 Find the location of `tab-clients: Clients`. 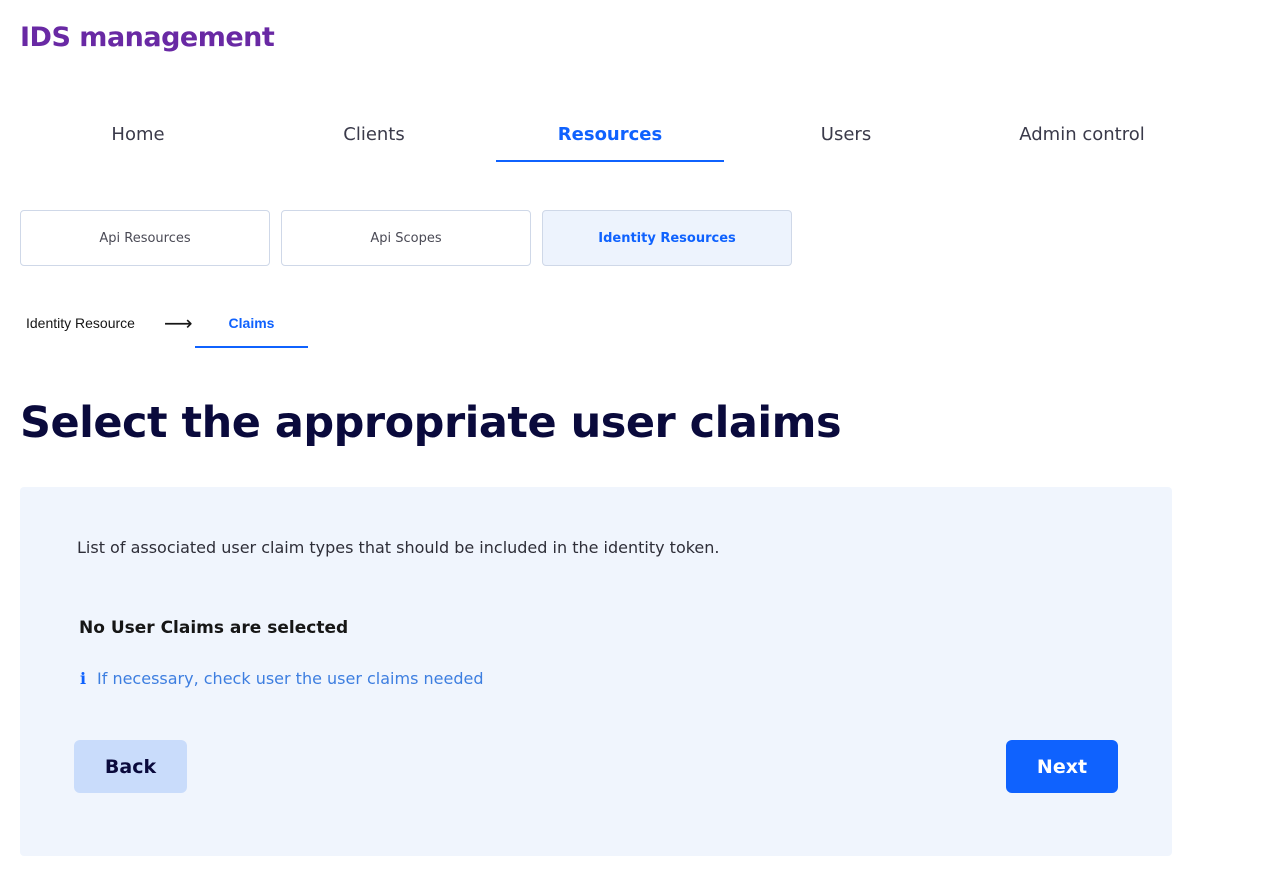

tab-clients: Clients is located at coordinates (374, 135).